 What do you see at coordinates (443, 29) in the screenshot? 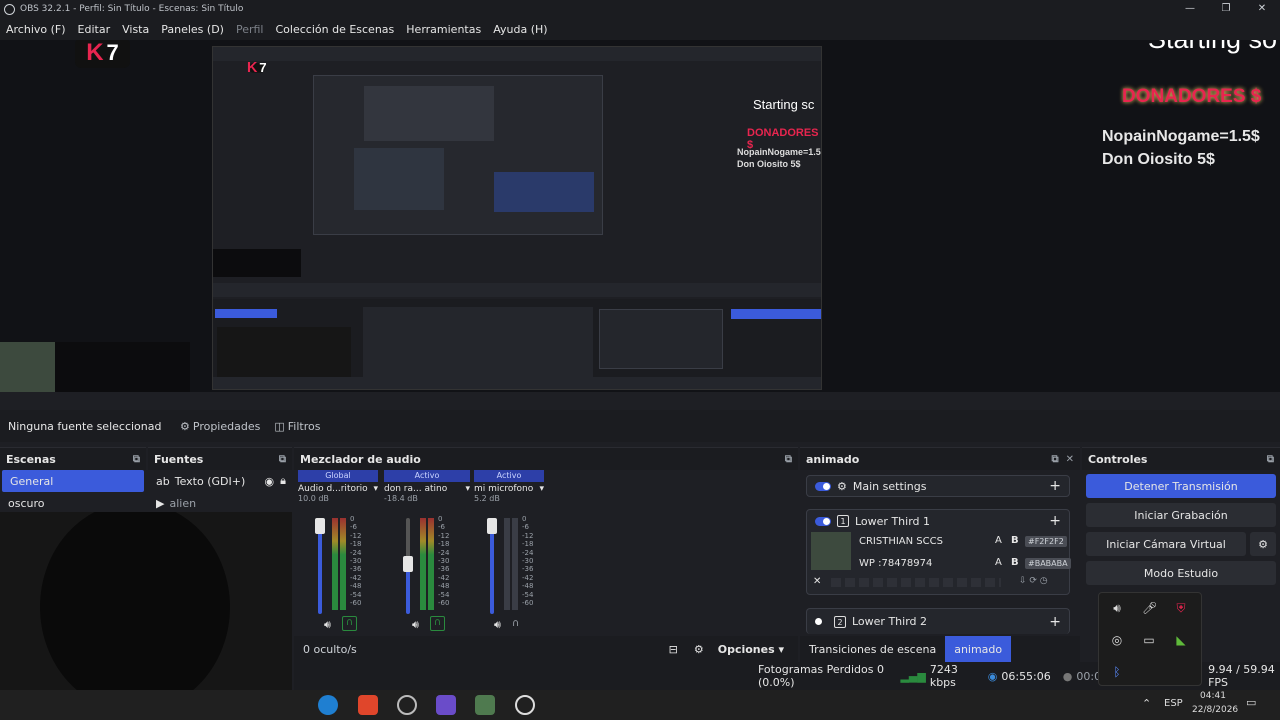
I see `menu-herramientas: Herramientas` at bounding box center [443, 29].